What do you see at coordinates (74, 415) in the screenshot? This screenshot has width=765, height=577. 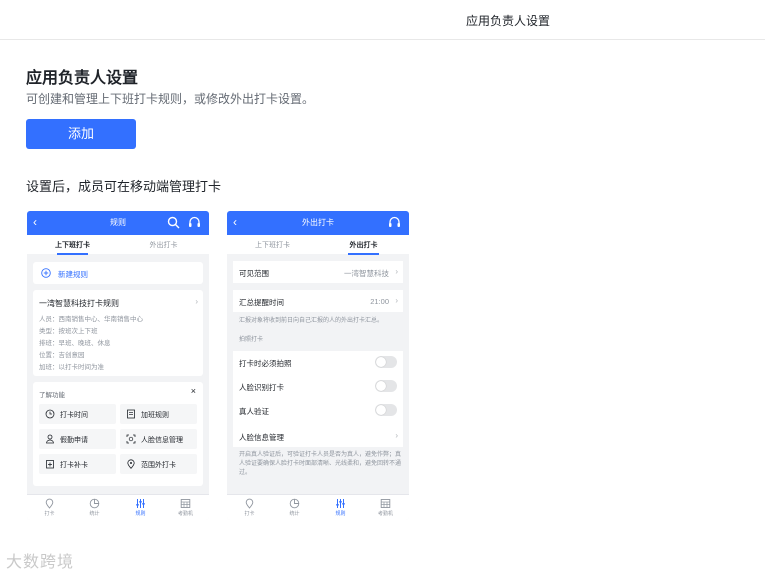 I see `feature-label: 打卡时间` at bounding box center [74, 415].